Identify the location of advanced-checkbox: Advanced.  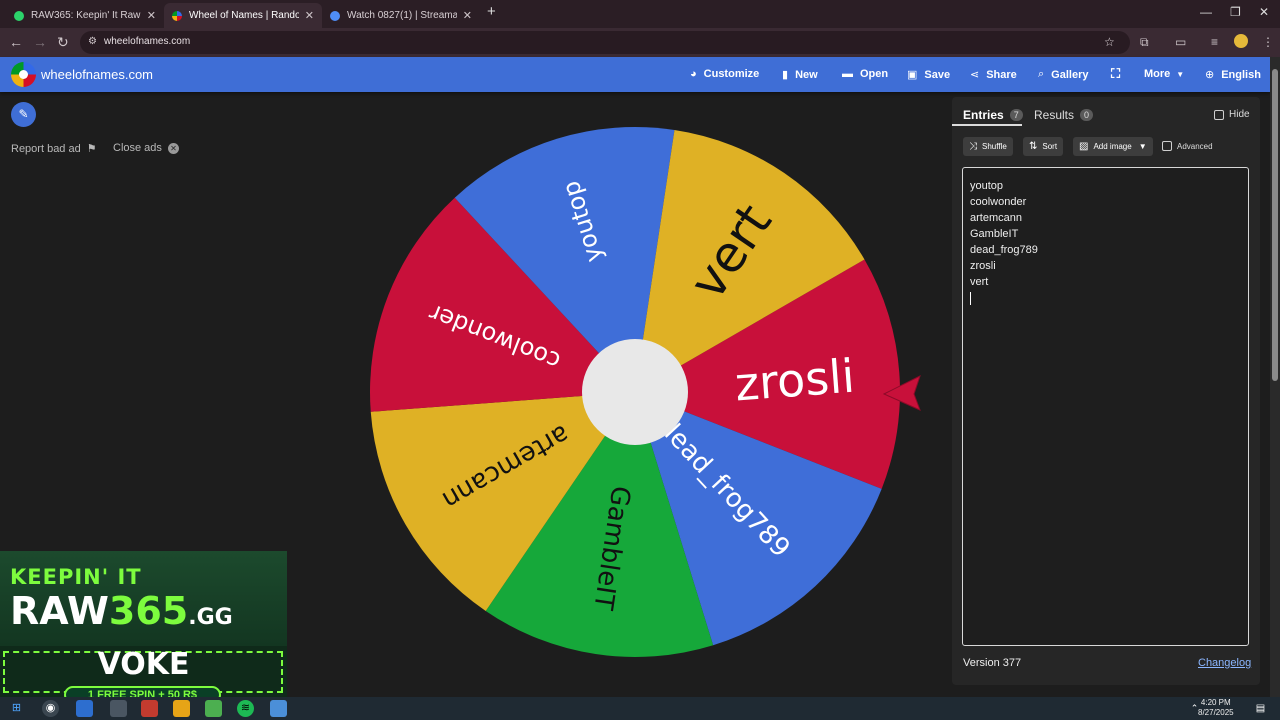
(1187, 146).